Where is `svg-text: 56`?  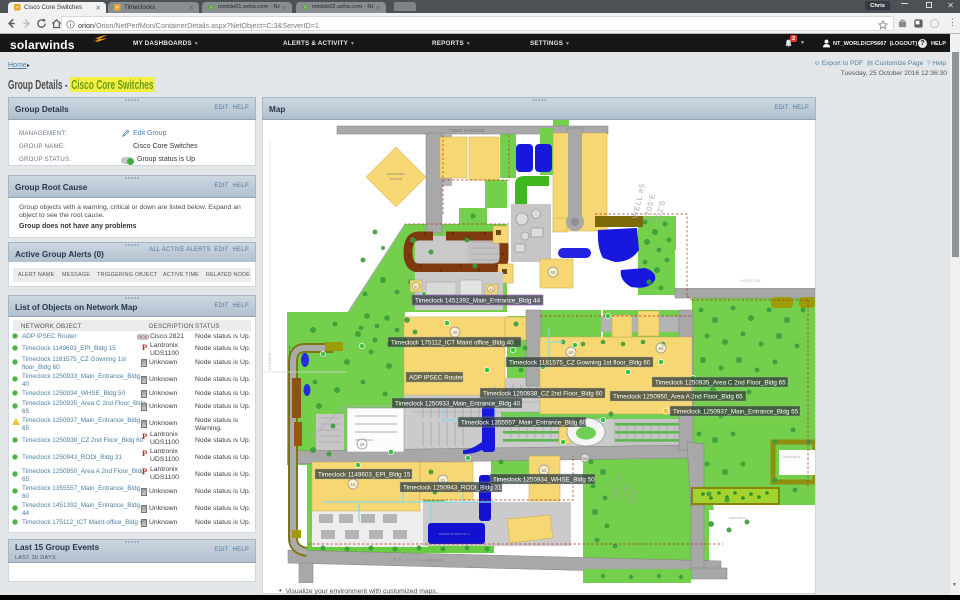
svg-text: 56 is located at coordinates (585, 458).